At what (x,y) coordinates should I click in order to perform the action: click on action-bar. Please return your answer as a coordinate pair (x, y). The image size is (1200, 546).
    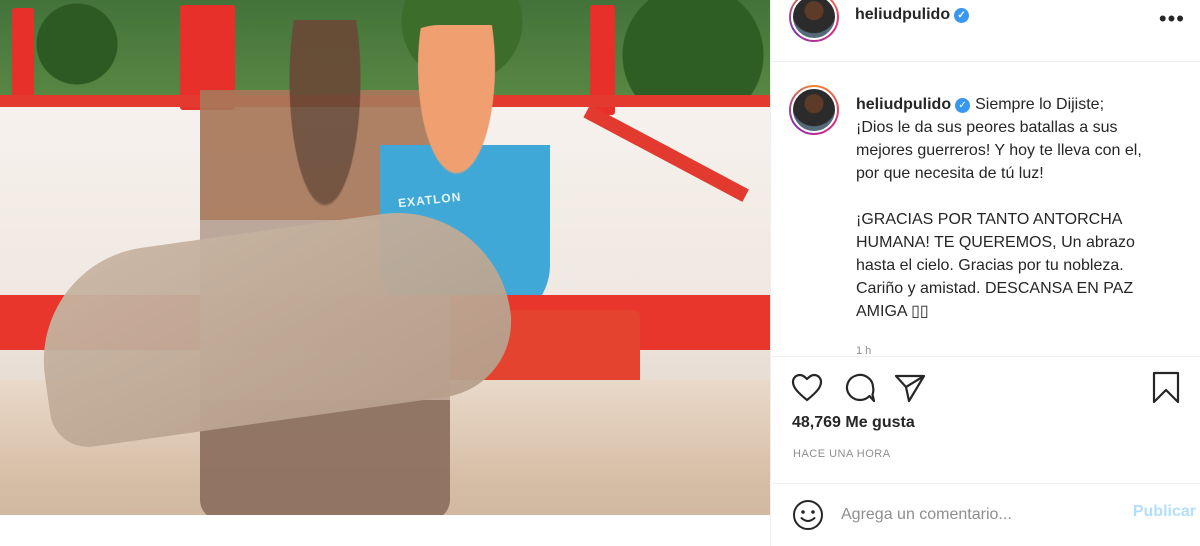
    Looking at the image, I should click on (985, 388).